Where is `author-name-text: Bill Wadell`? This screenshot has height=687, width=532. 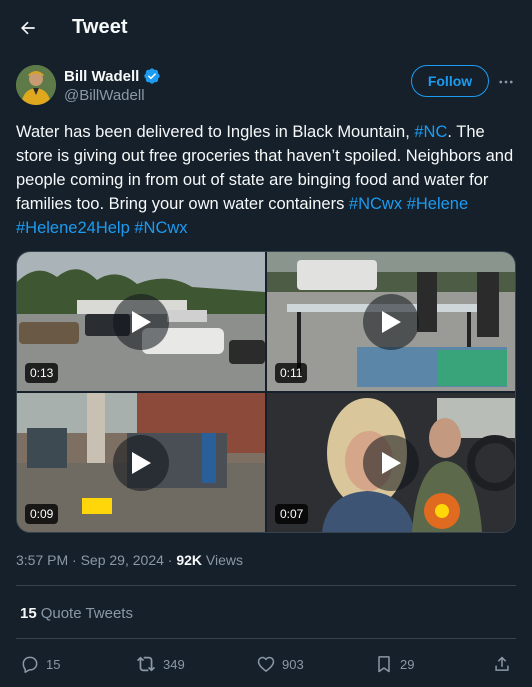
author-name-text: Bill Wadell is located at coordinates (101, 76).